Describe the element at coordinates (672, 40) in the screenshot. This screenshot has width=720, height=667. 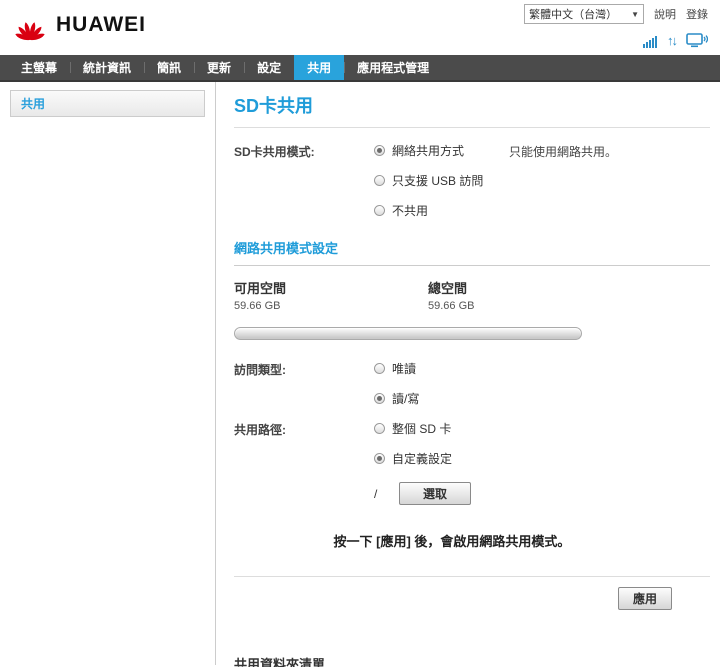
I see `up-down-arrows-icon: ↑↓` at that location.